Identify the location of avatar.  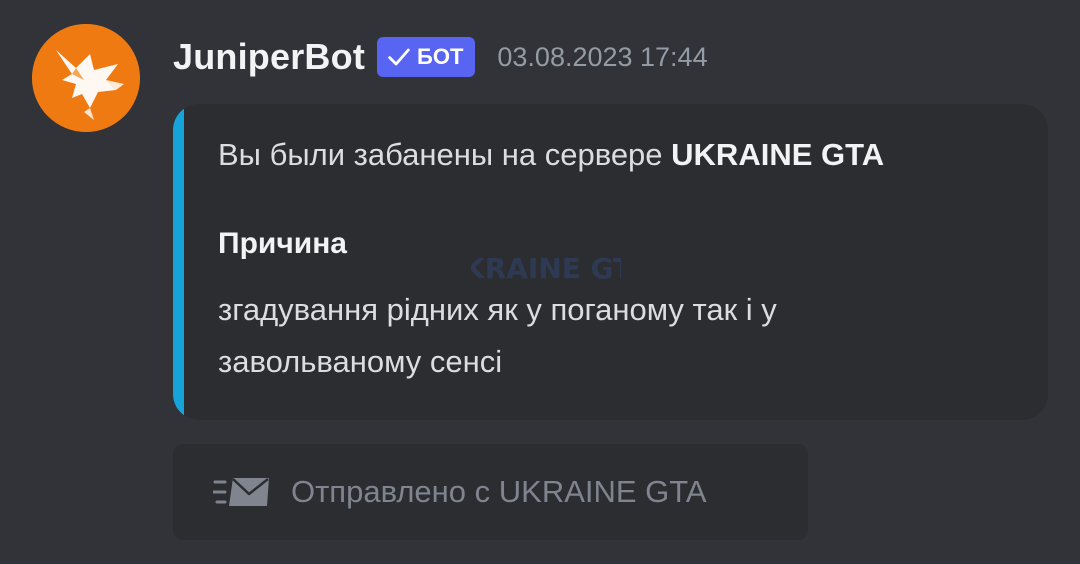
(86, 78).